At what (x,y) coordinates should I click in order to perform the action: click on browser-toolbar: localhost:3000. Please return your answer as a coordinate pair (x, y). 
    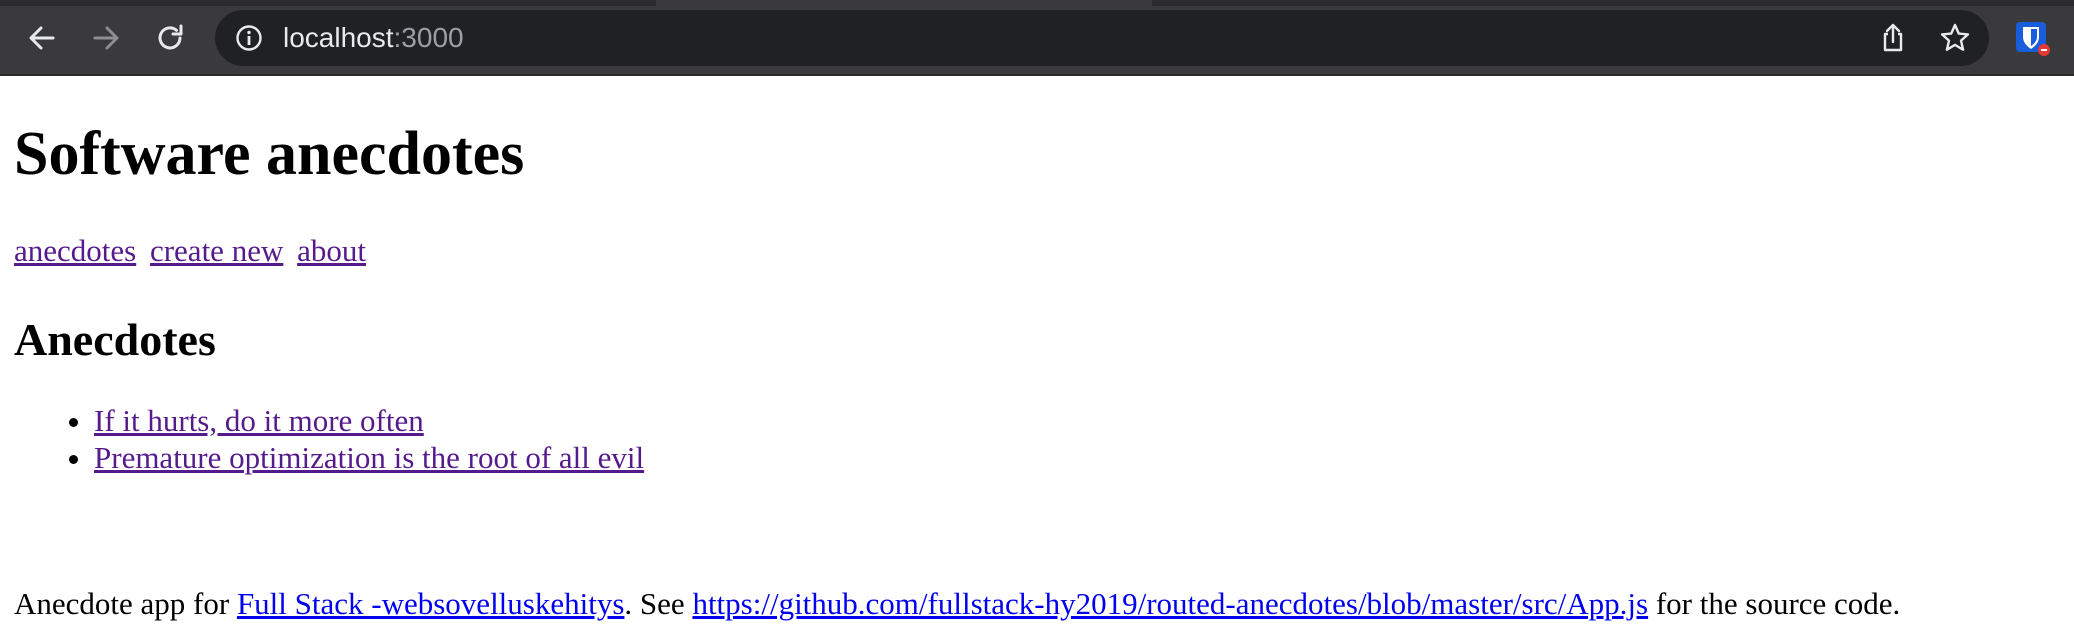
    Looking at the image, I should click on (1037, 38).